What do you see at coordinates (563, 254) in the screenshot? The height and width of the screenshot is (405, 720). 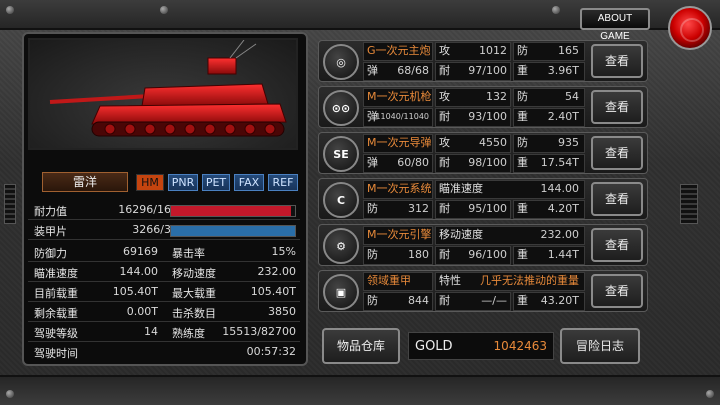 I see `stat-value: 1.44T` at bounding box center [563, 254].